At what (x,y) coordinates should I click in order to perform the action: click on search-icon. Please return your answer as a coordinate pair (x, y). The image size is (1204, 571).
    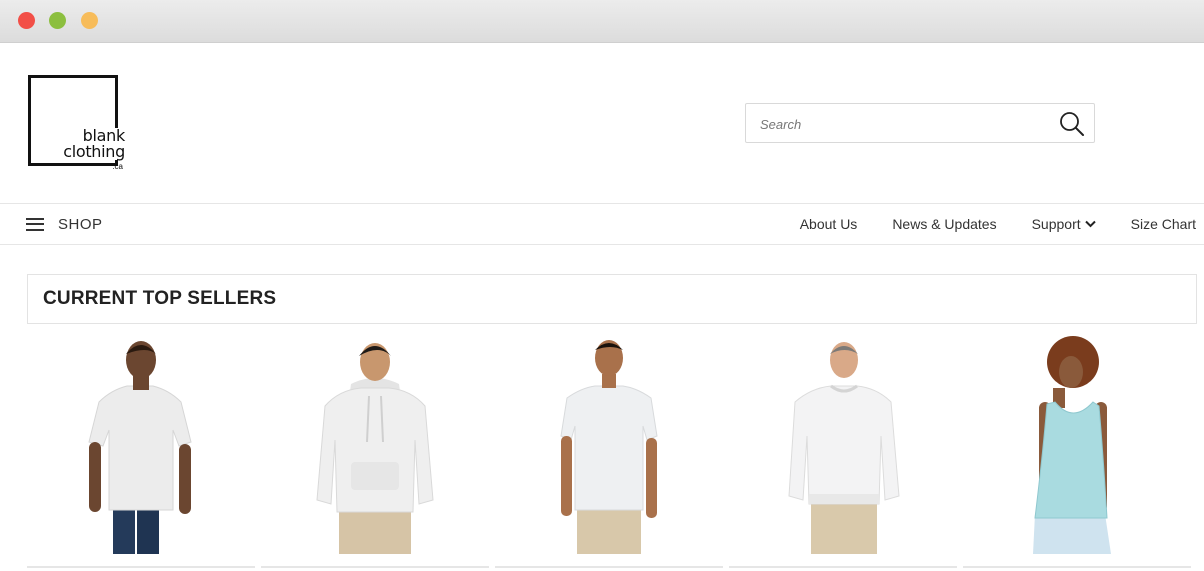
    Looking at the image, I should click on (1072, 124).